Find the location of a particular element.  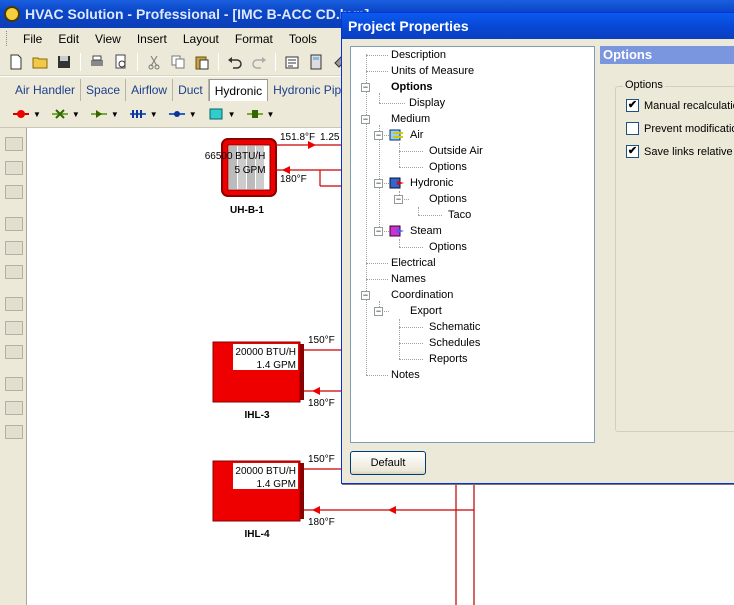

pump-tool: ▼ is located at coordinates (26, 114).